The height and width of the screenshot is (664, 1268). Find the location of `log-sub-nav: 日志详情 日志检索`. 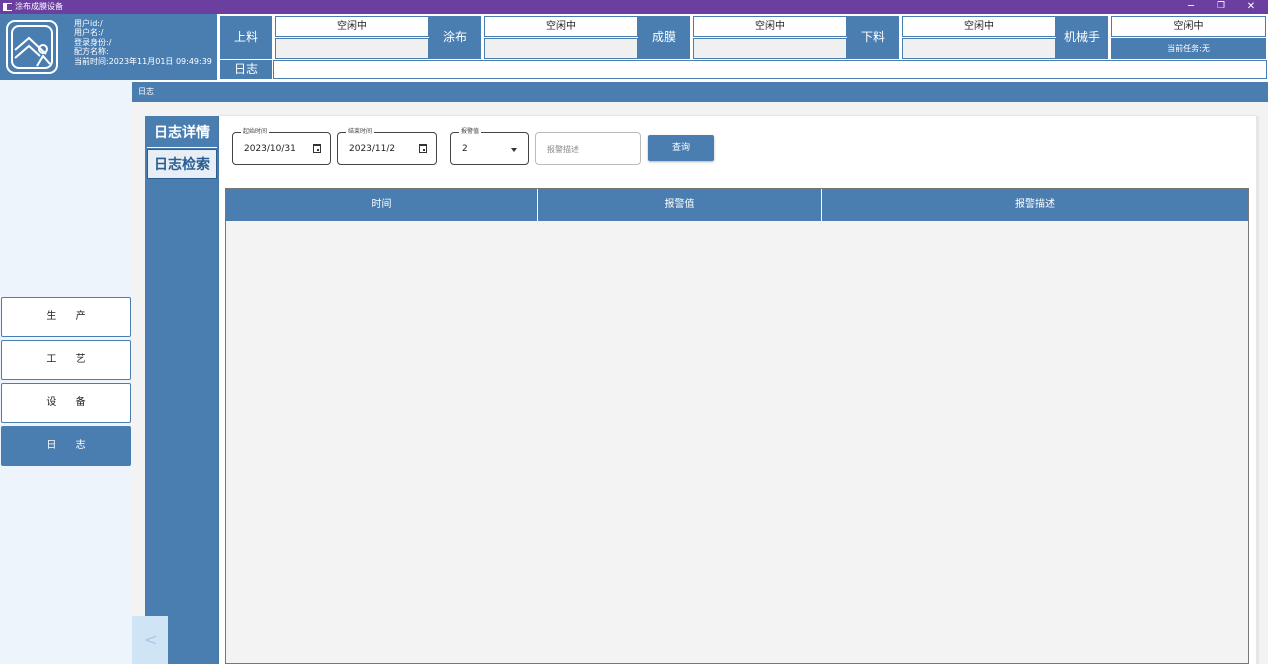

log-sub-nav: 日志详情 日志检索 is located at coordinates (182, 390).